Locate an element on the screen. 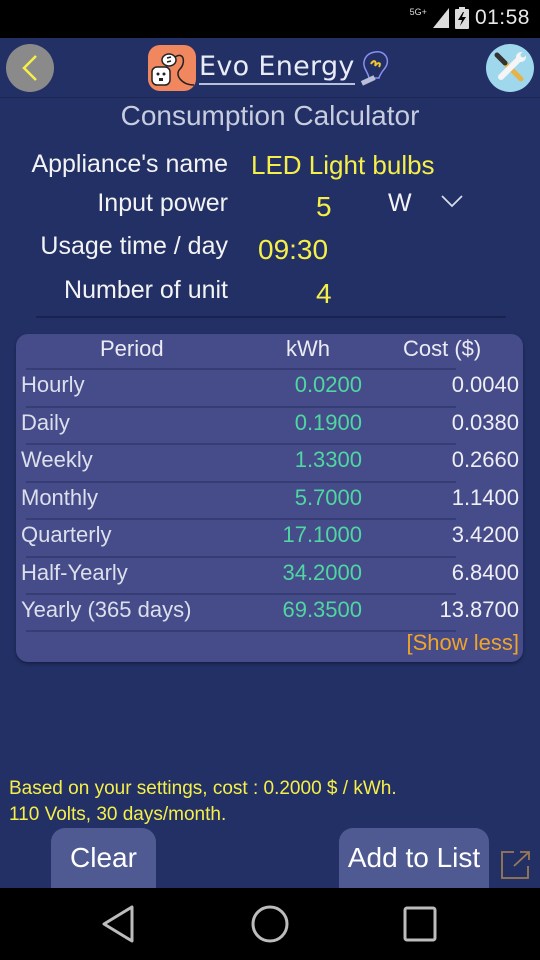 The height and width of the screenshot is (960, 540). wrench-screwdriver-icon is located at coordinates (510, 67).